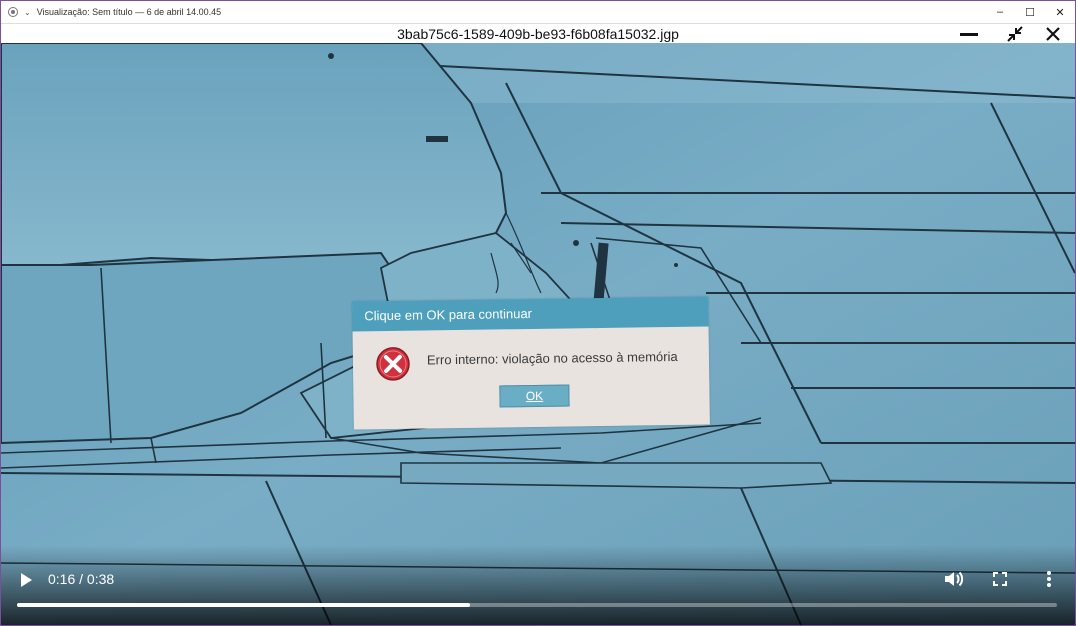 This screenshot has height=626, width=1076. I want to click on controls-overlay, so click(538, 585).